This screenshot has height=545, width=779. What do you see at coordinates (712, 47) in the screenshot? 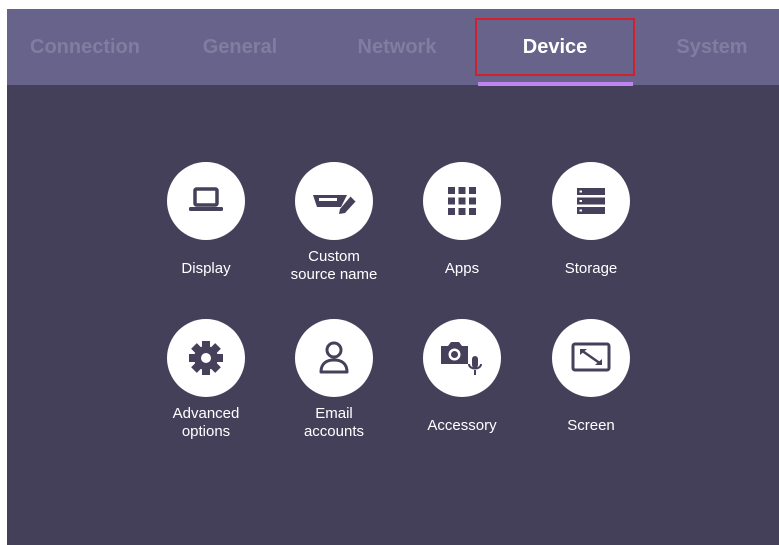
I see `tab-system: System` at bounding box center [712, 47].